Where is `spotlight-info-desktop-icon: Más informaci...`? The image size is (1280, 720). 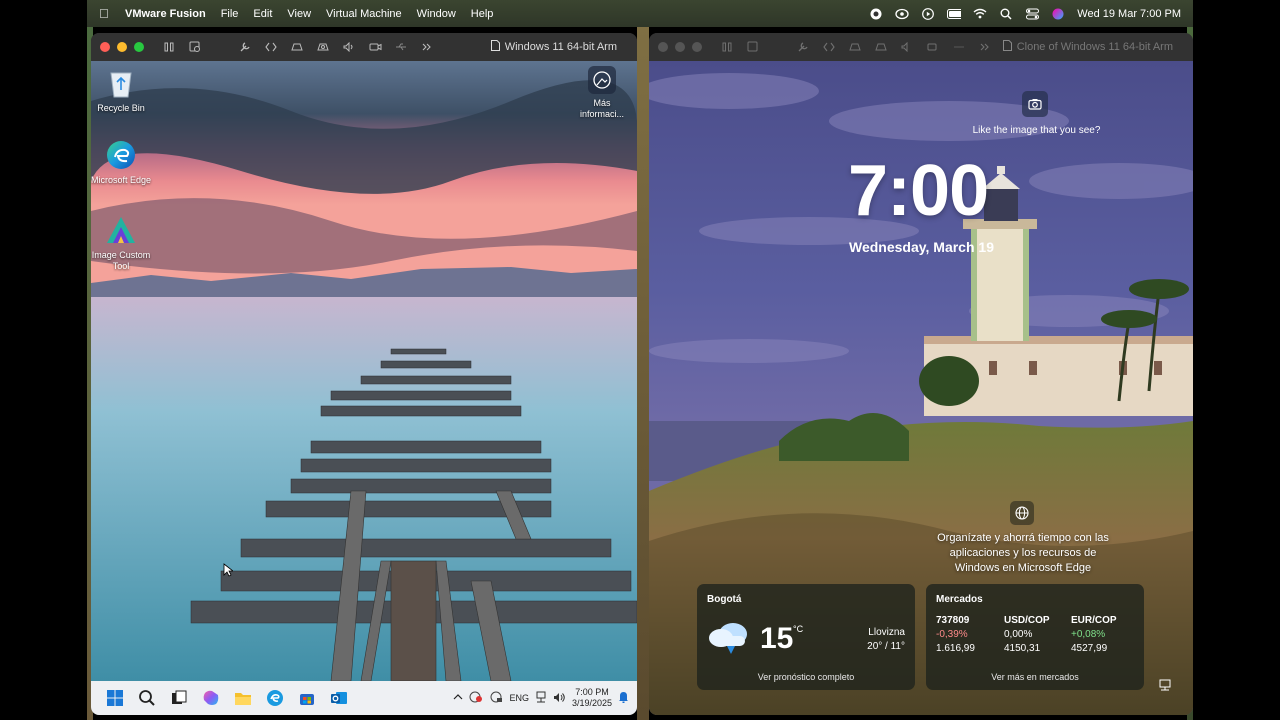
spotlight-info-desktop-icon: Más informaci... is located at coordinates (602, 93).